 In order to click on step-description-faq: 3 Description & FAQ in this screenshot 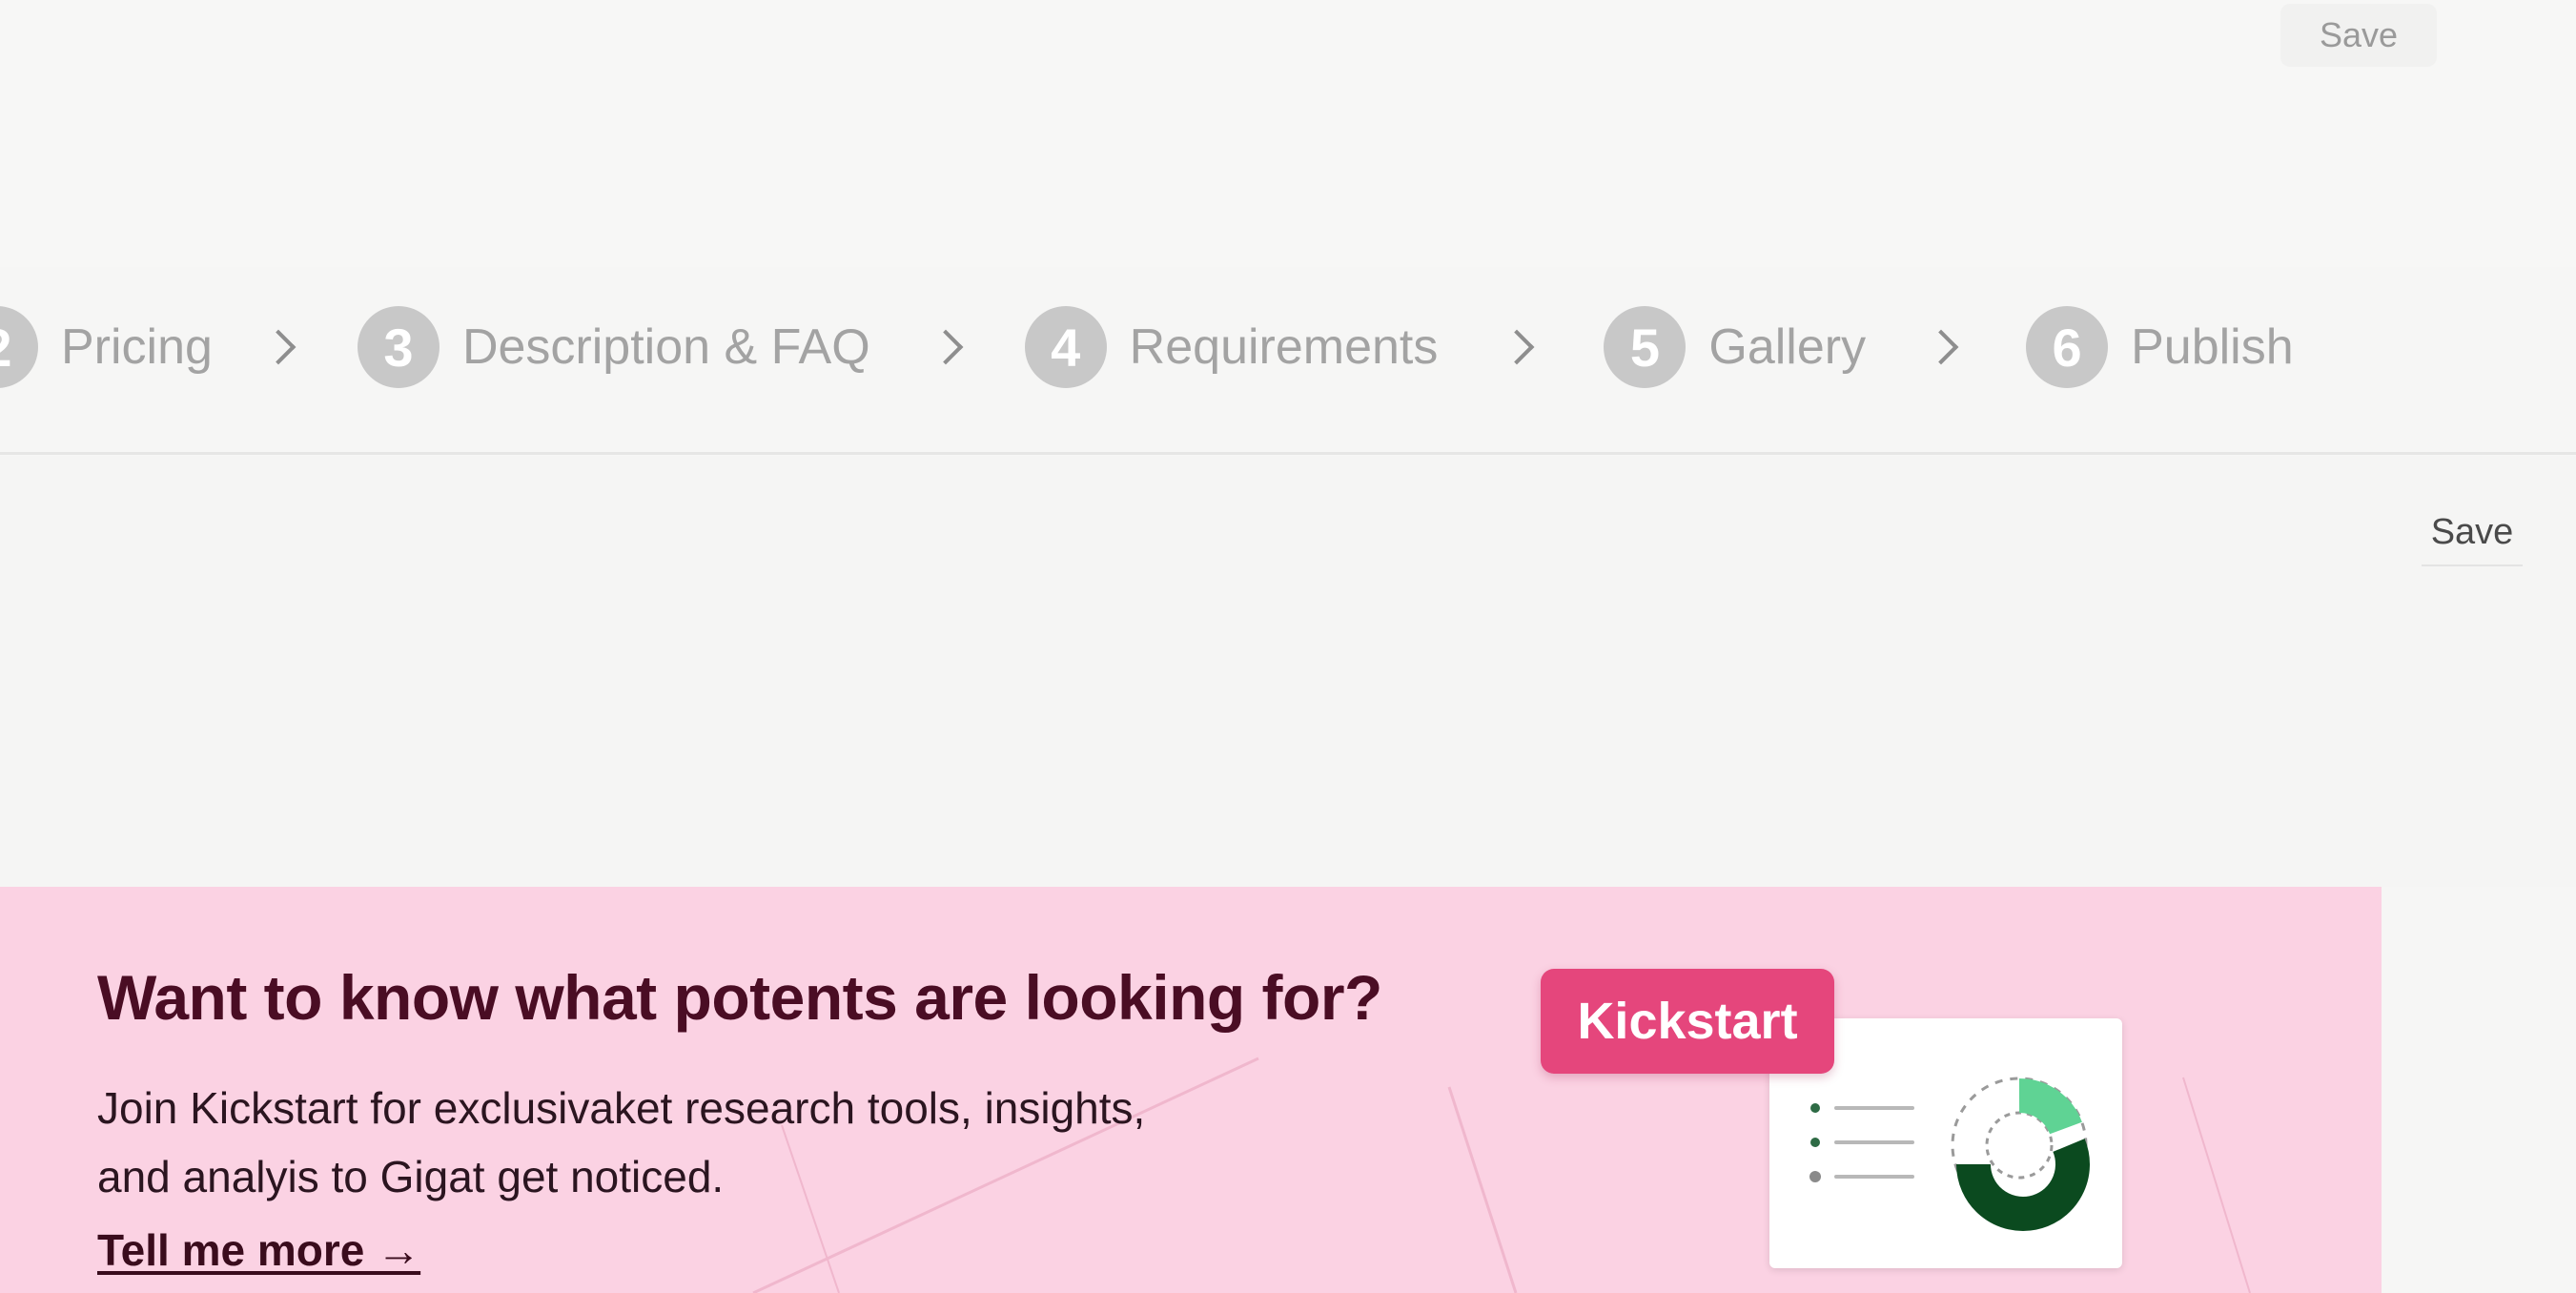, I will do `click(613, 347)`.